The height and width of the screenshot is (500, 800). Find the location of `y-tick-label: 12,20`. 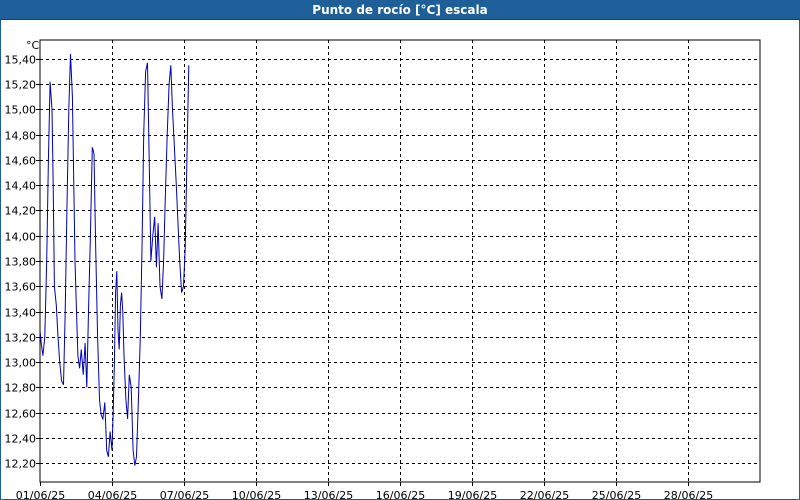

y-tick-label: 12,20 is located at coordinates (21, 464).